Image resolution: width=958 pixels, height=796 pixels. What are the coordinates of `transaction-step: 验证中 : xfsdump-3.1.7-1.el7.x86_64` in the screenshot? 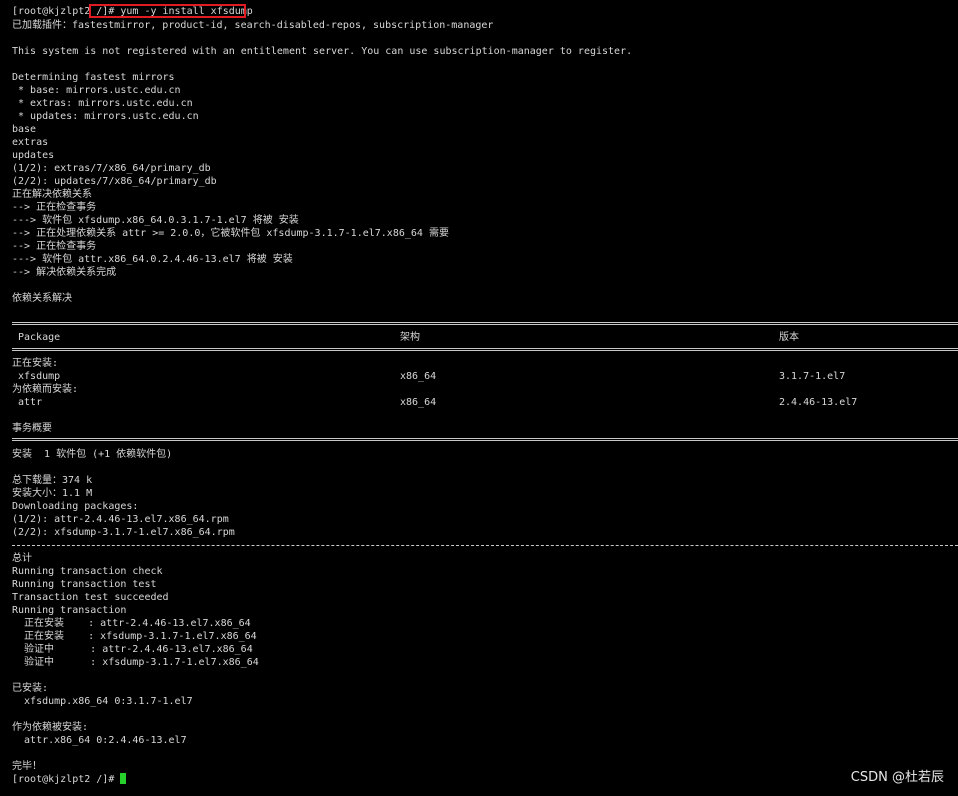 It's located at (135, 662).